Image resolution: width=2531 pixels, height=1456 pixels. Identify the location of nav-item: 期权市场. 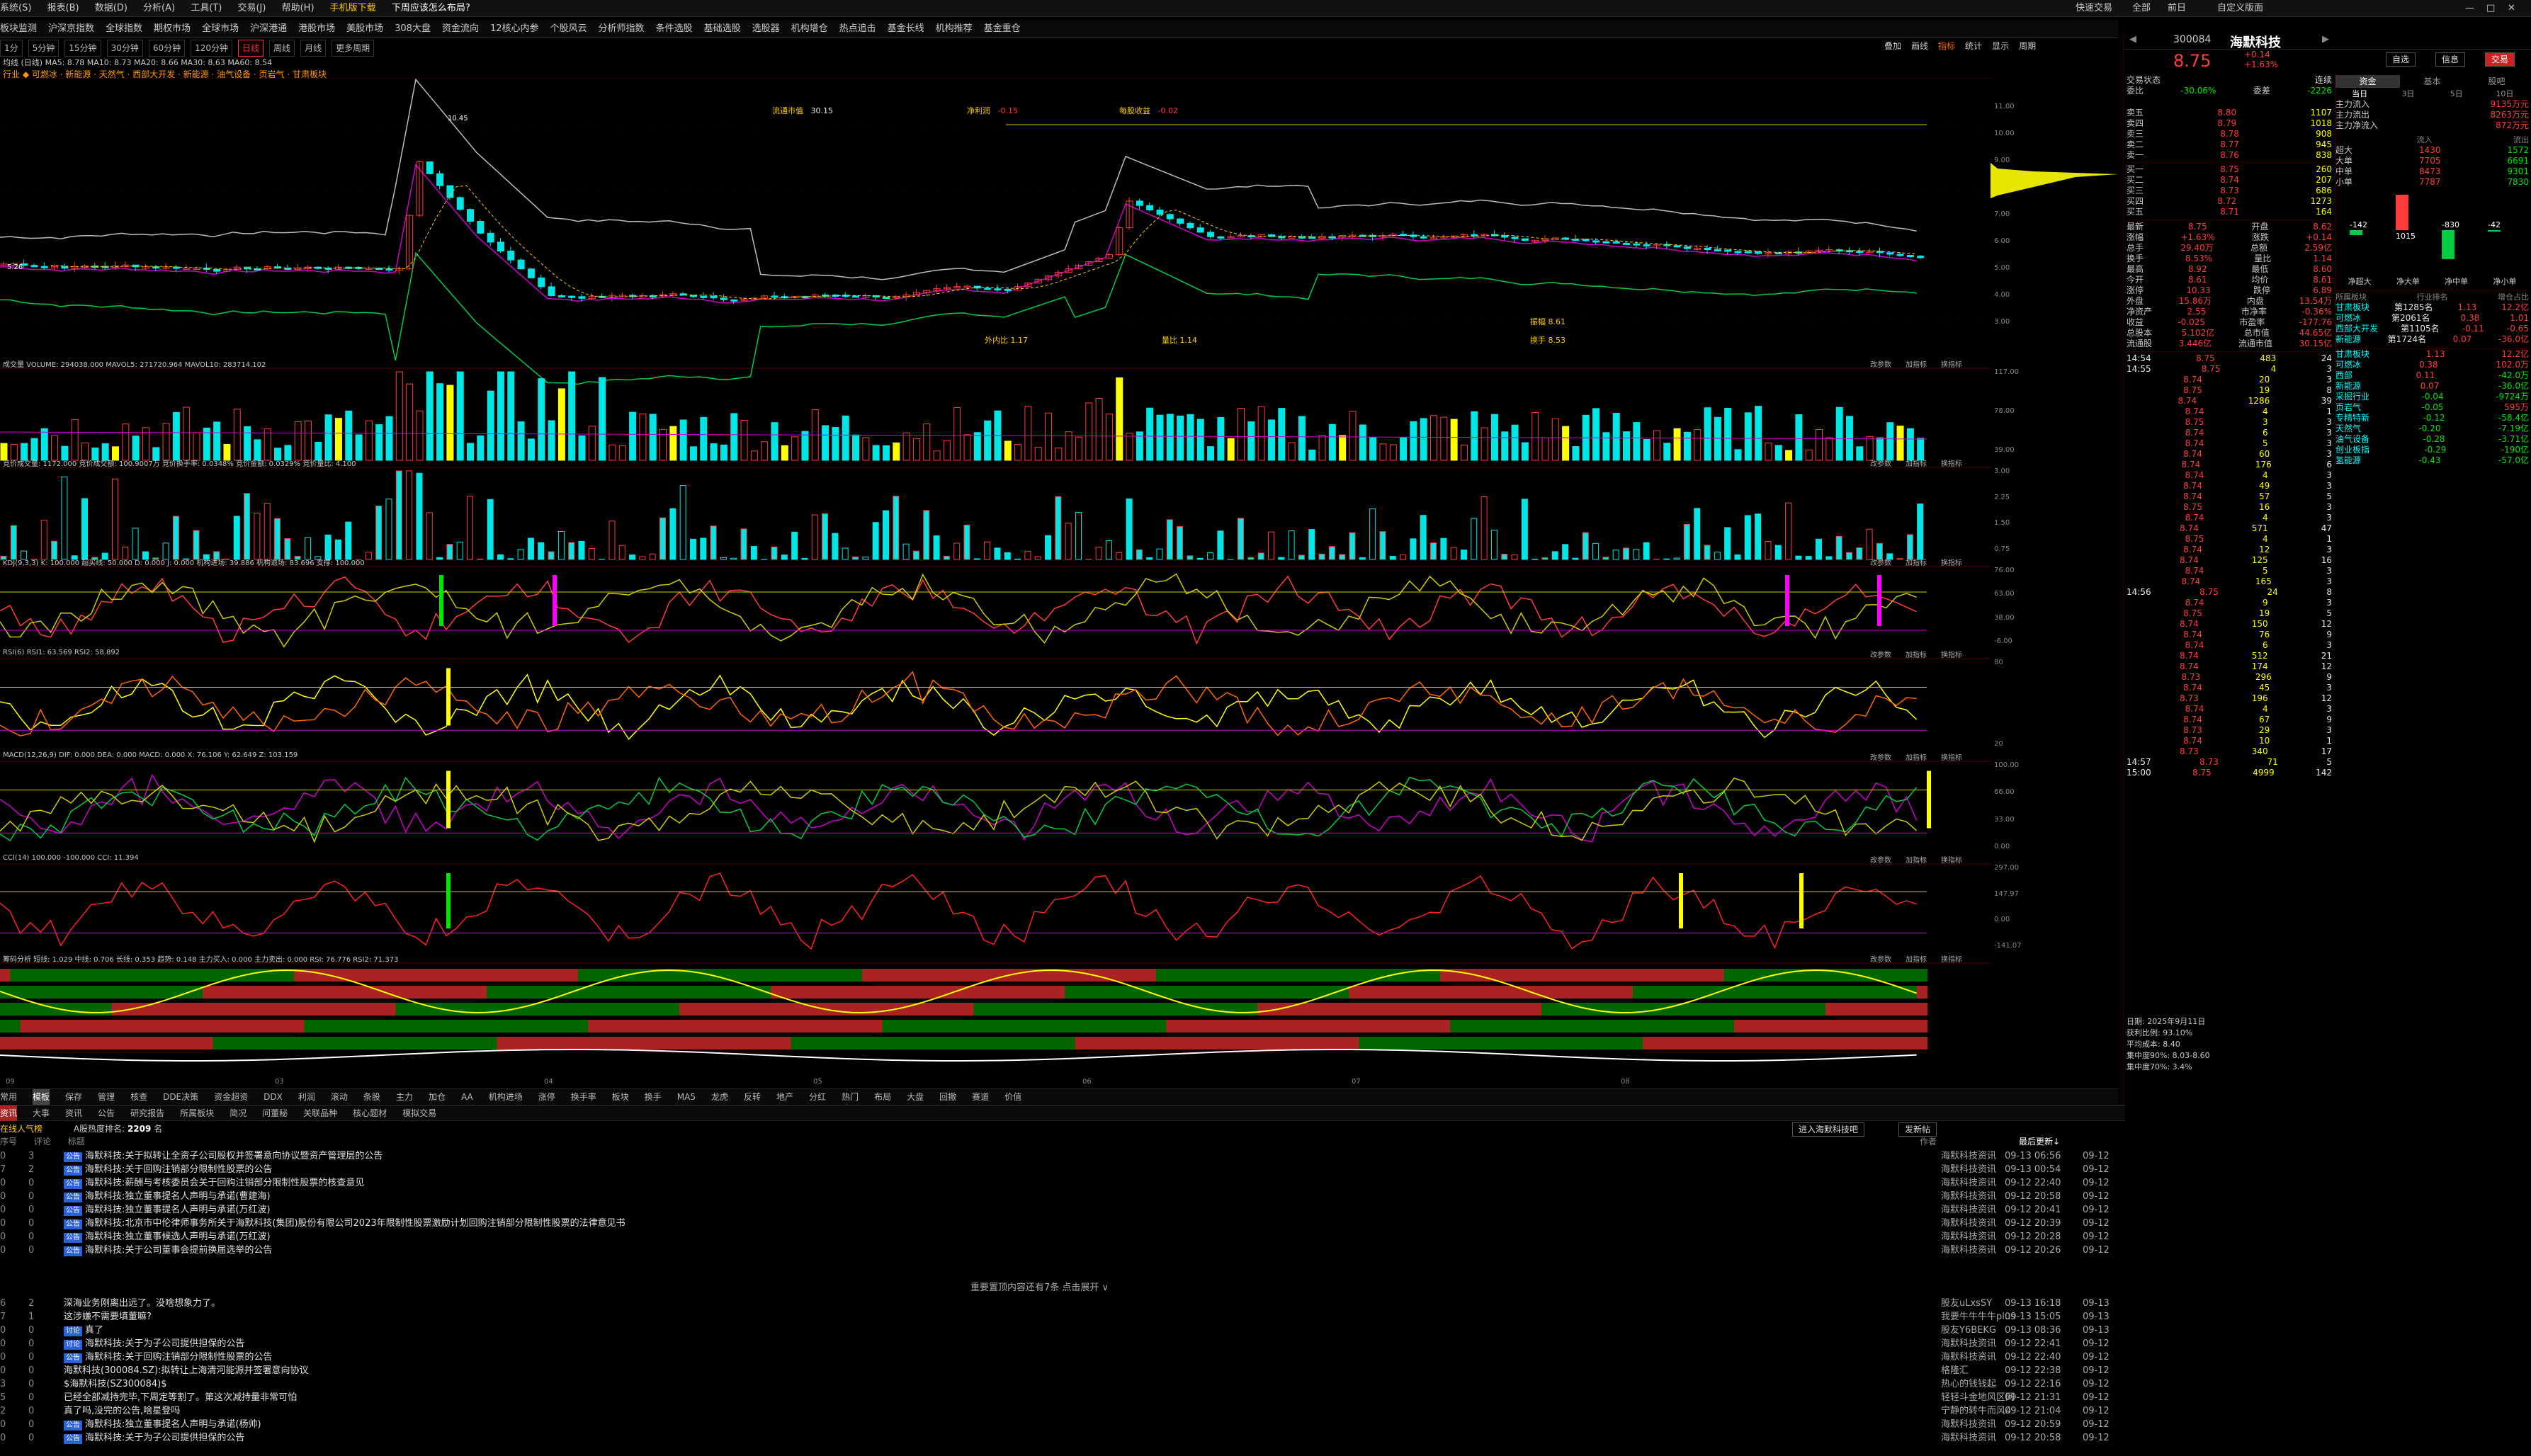
(172, 29).